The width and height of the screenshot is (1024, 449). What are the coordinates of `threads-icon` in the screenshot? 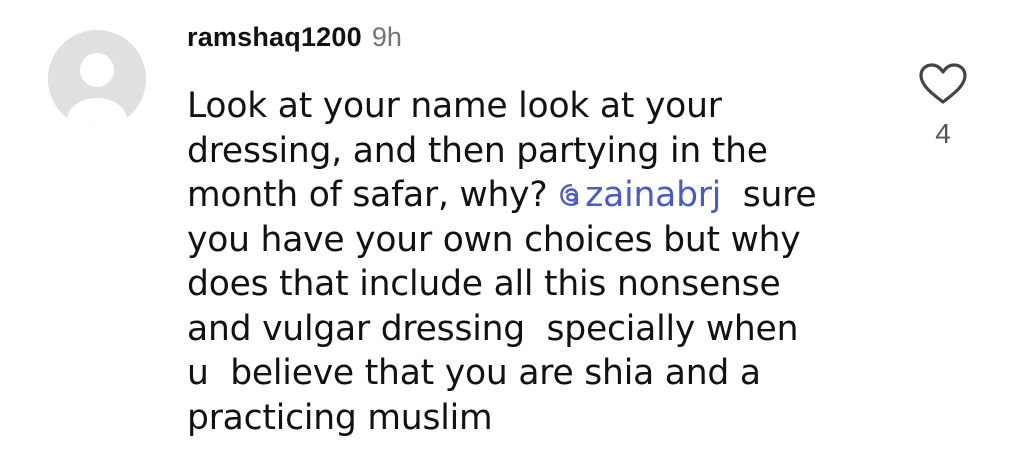 It's located at (569, 195).